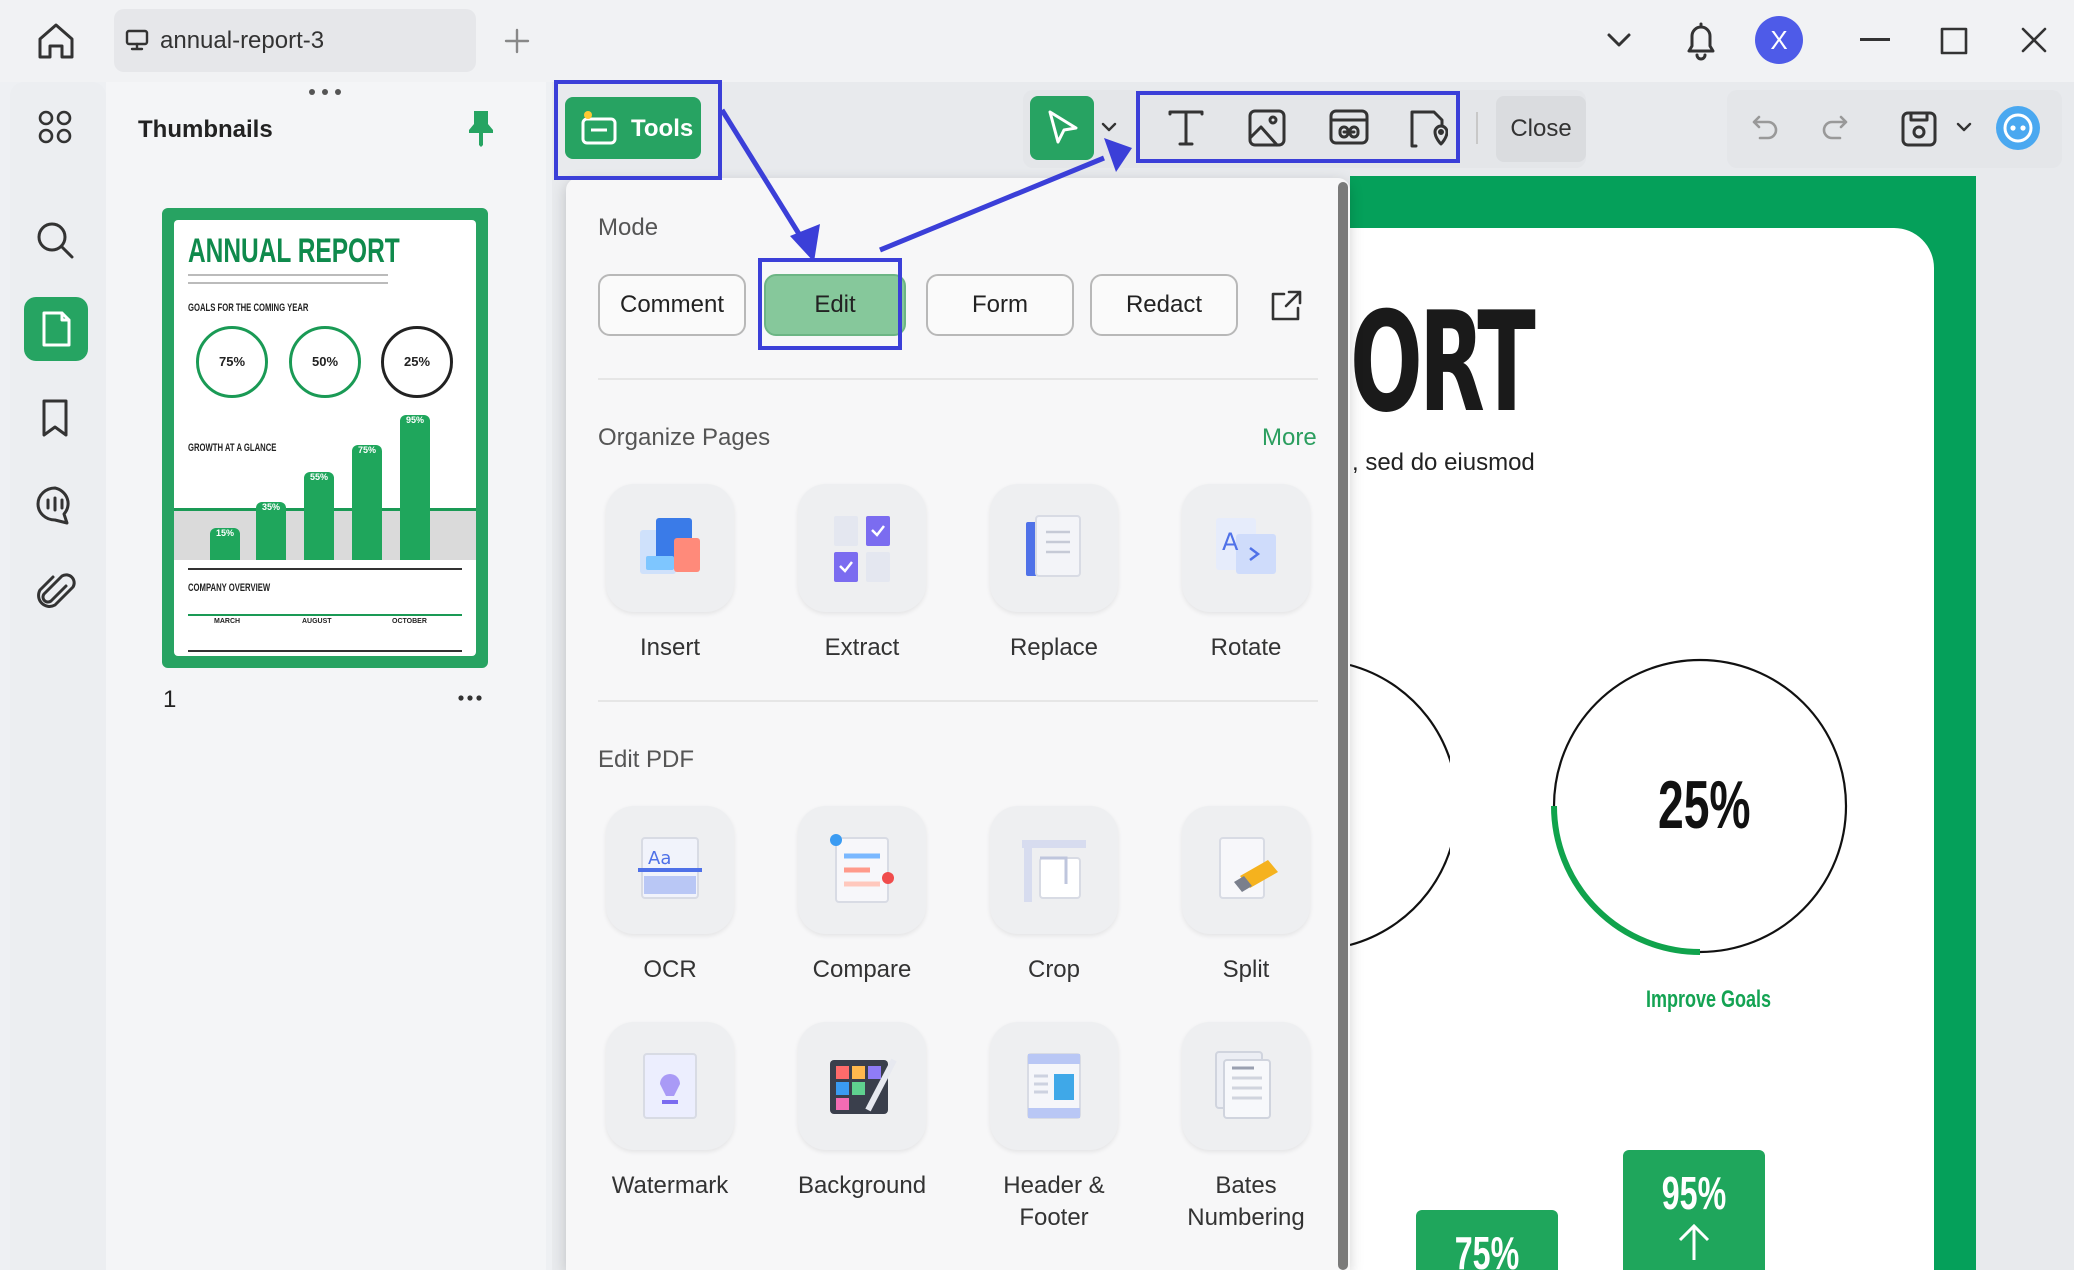  I want to click on thumbnail-bar: 75%, so click(367, 502).